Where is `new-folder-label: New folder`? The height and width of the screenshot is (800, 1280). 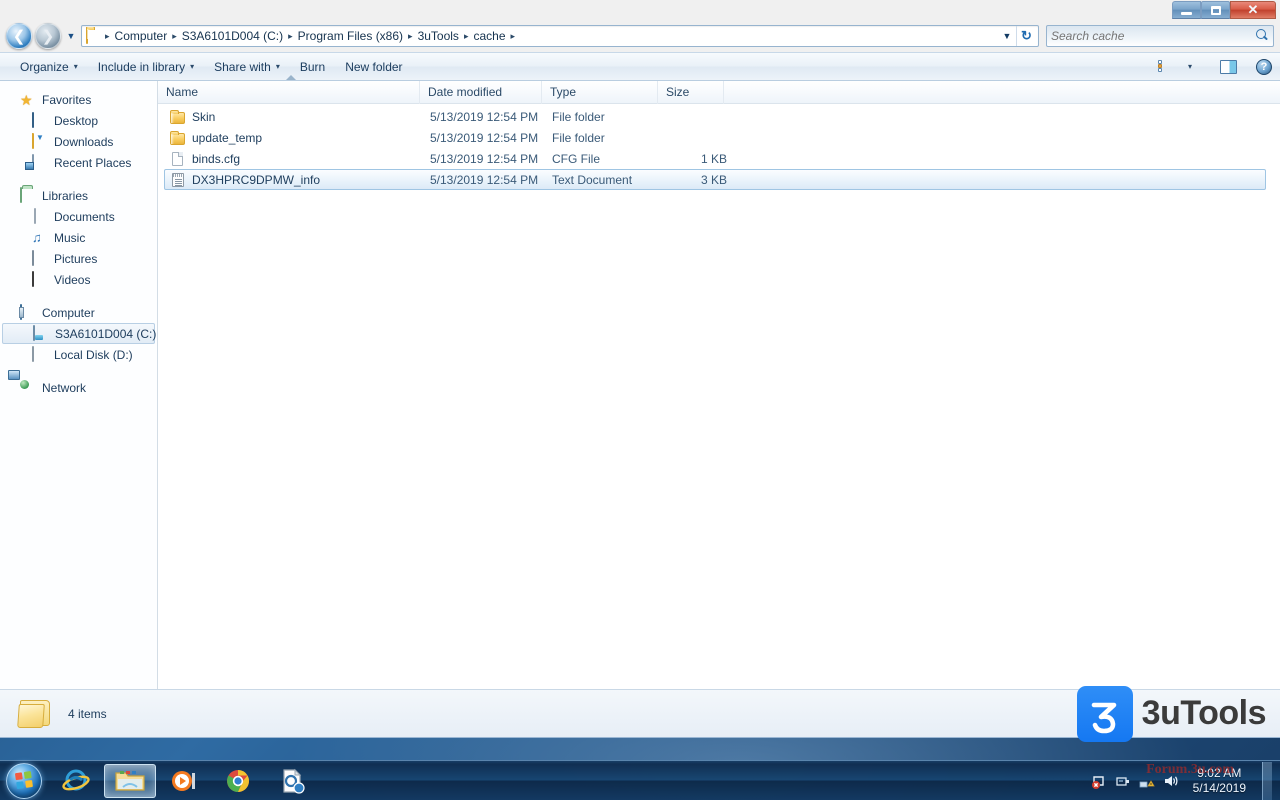 new-folder-label: New folder is located at coordinates (374, 66).